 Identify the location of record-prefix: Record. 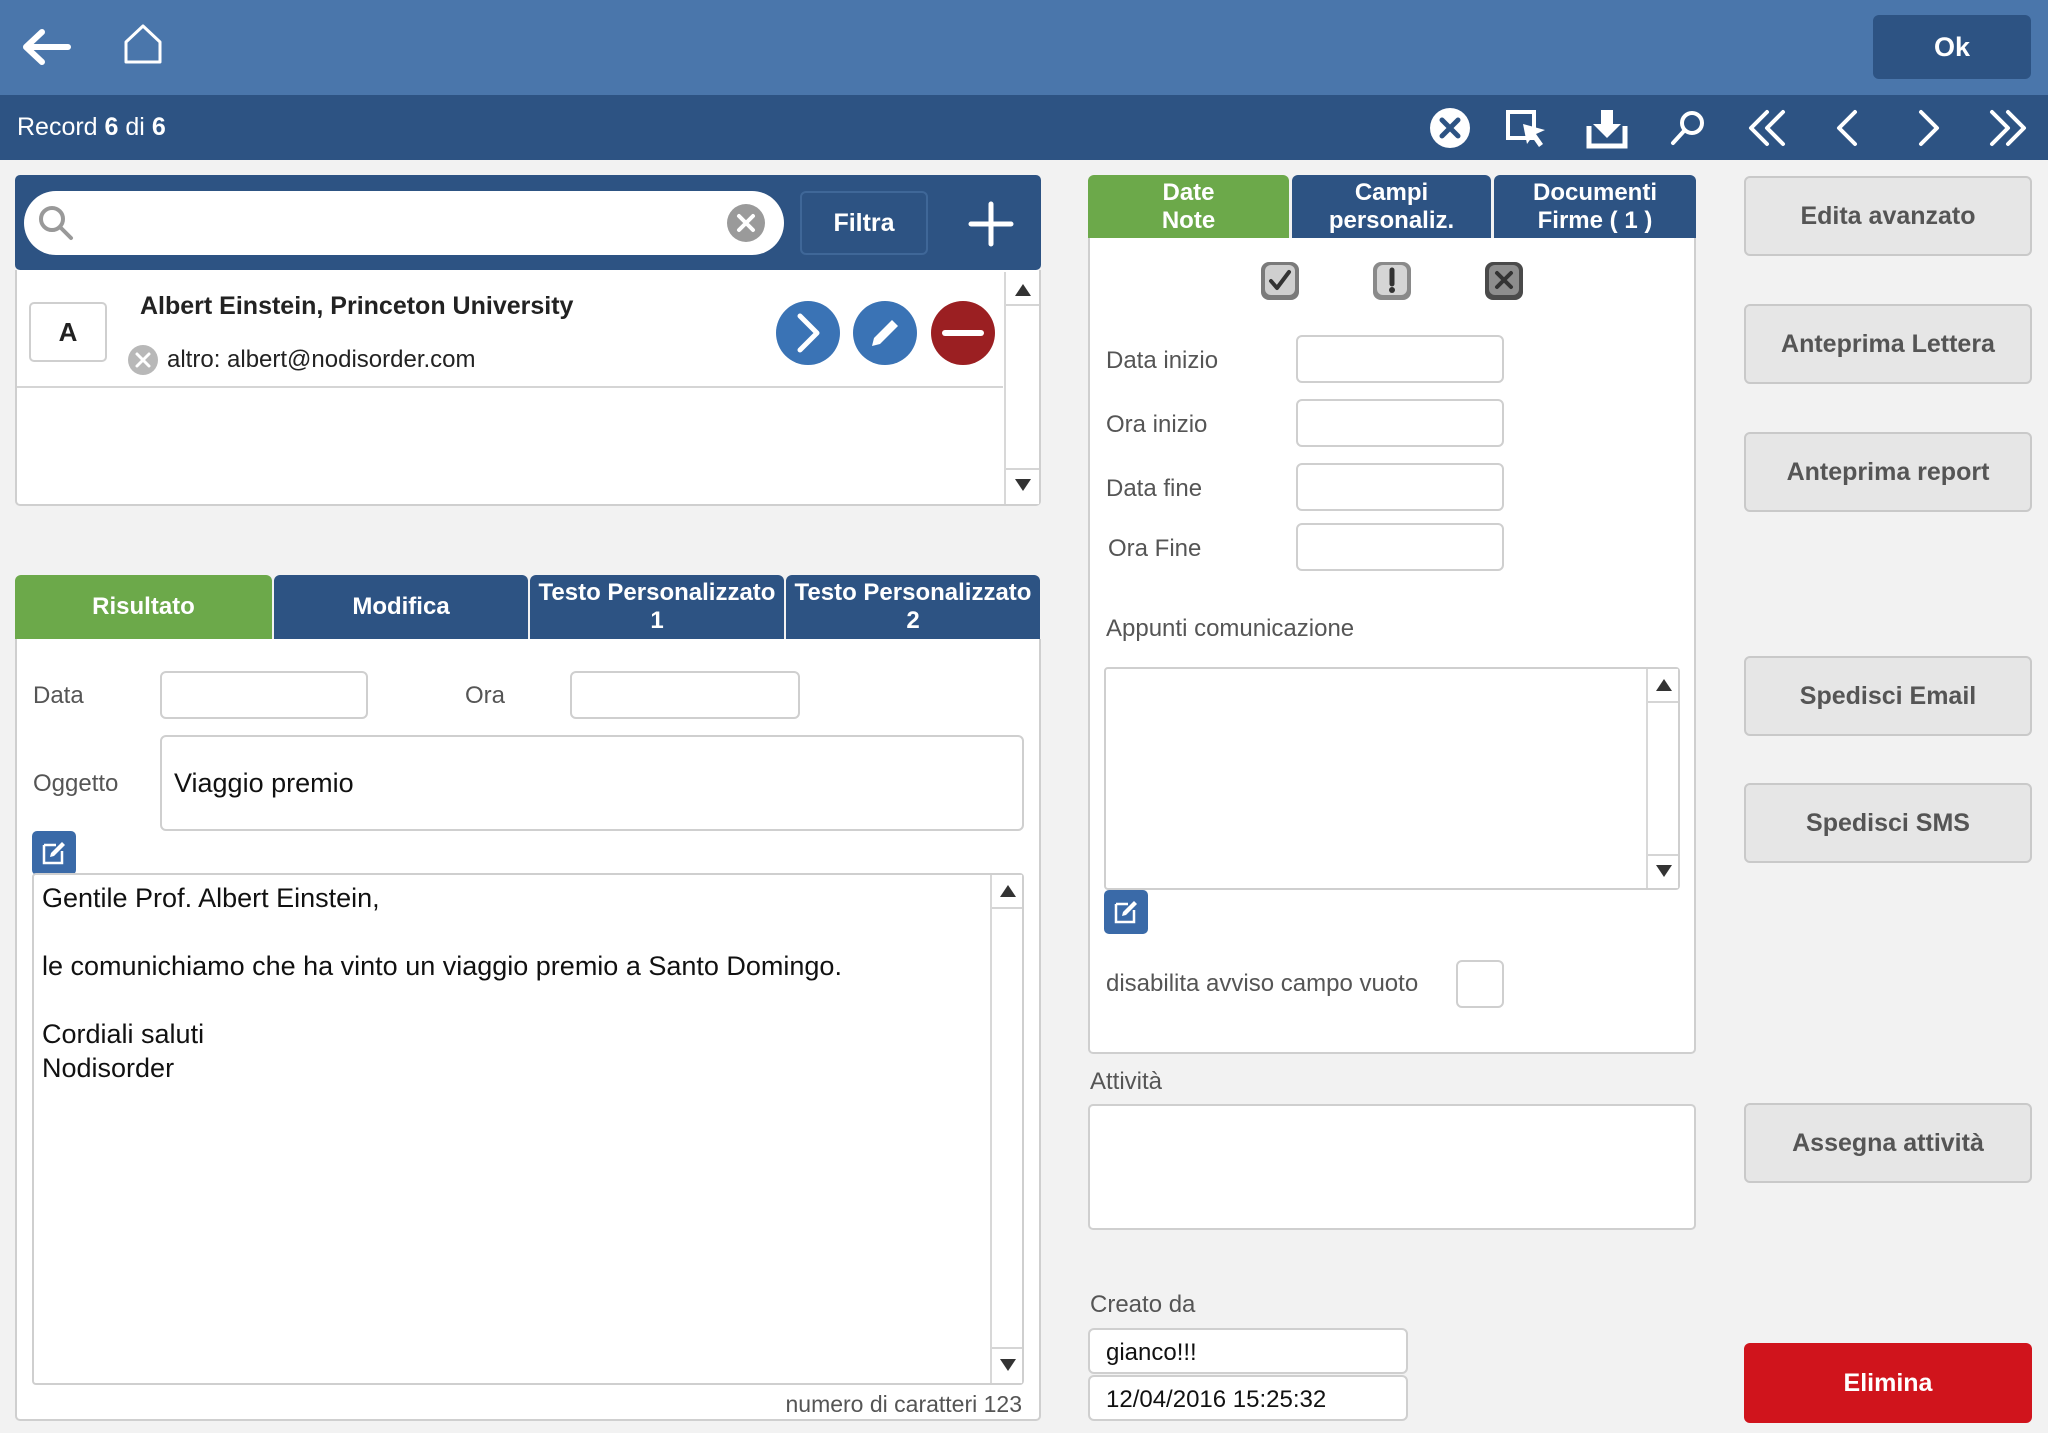
(57, 127).